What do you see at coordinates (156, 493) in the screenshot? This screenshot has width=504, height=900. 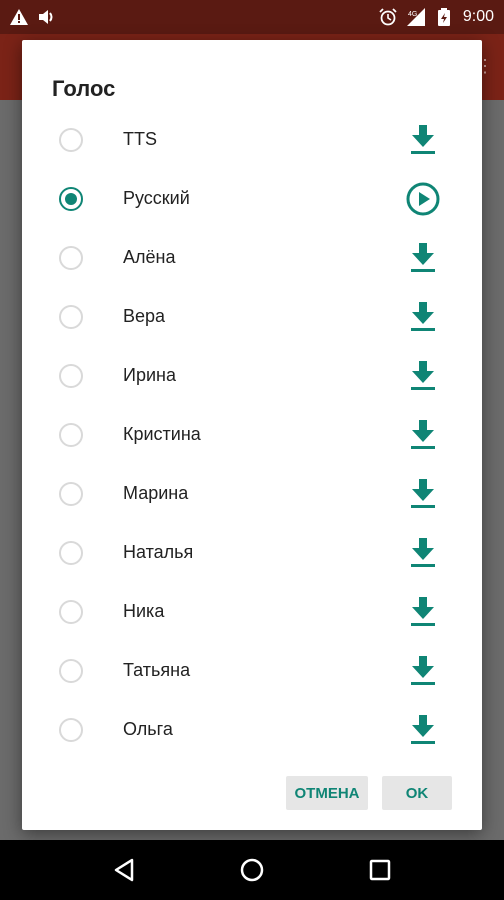 I see `voice-label: Марина` at bounding box center [156, 493].